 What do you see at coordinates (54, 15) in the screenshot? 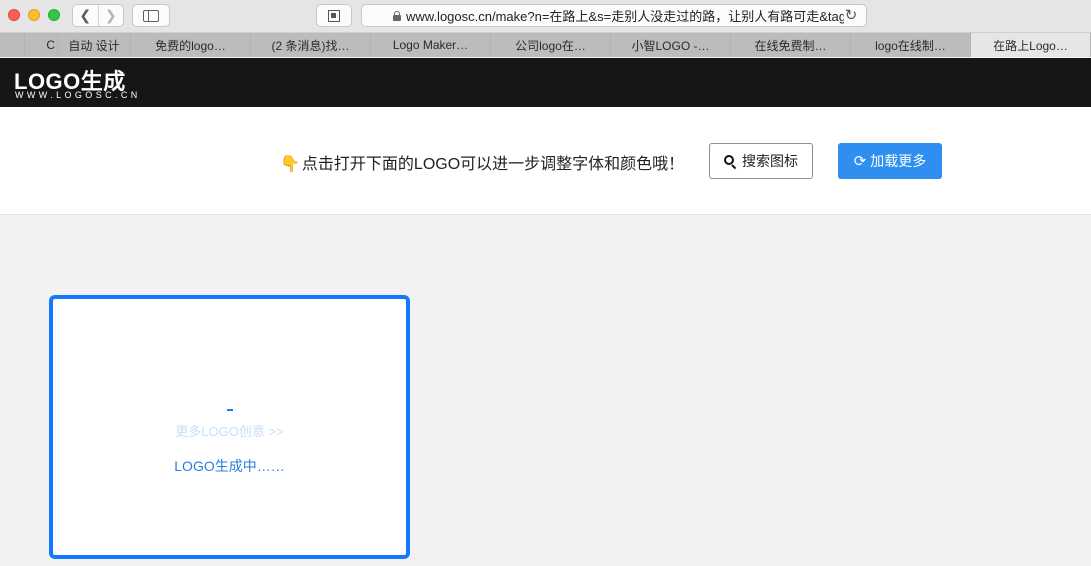
I see `maximize-window-button` at bounding box center [54, 15].